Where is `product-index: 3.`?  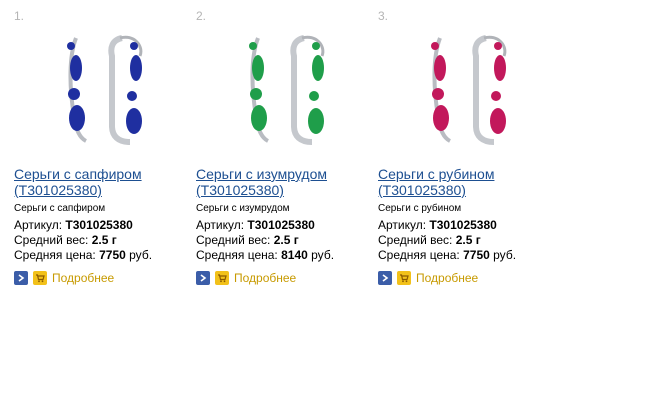 product-index: 3. is located at coordinates (383, 16).